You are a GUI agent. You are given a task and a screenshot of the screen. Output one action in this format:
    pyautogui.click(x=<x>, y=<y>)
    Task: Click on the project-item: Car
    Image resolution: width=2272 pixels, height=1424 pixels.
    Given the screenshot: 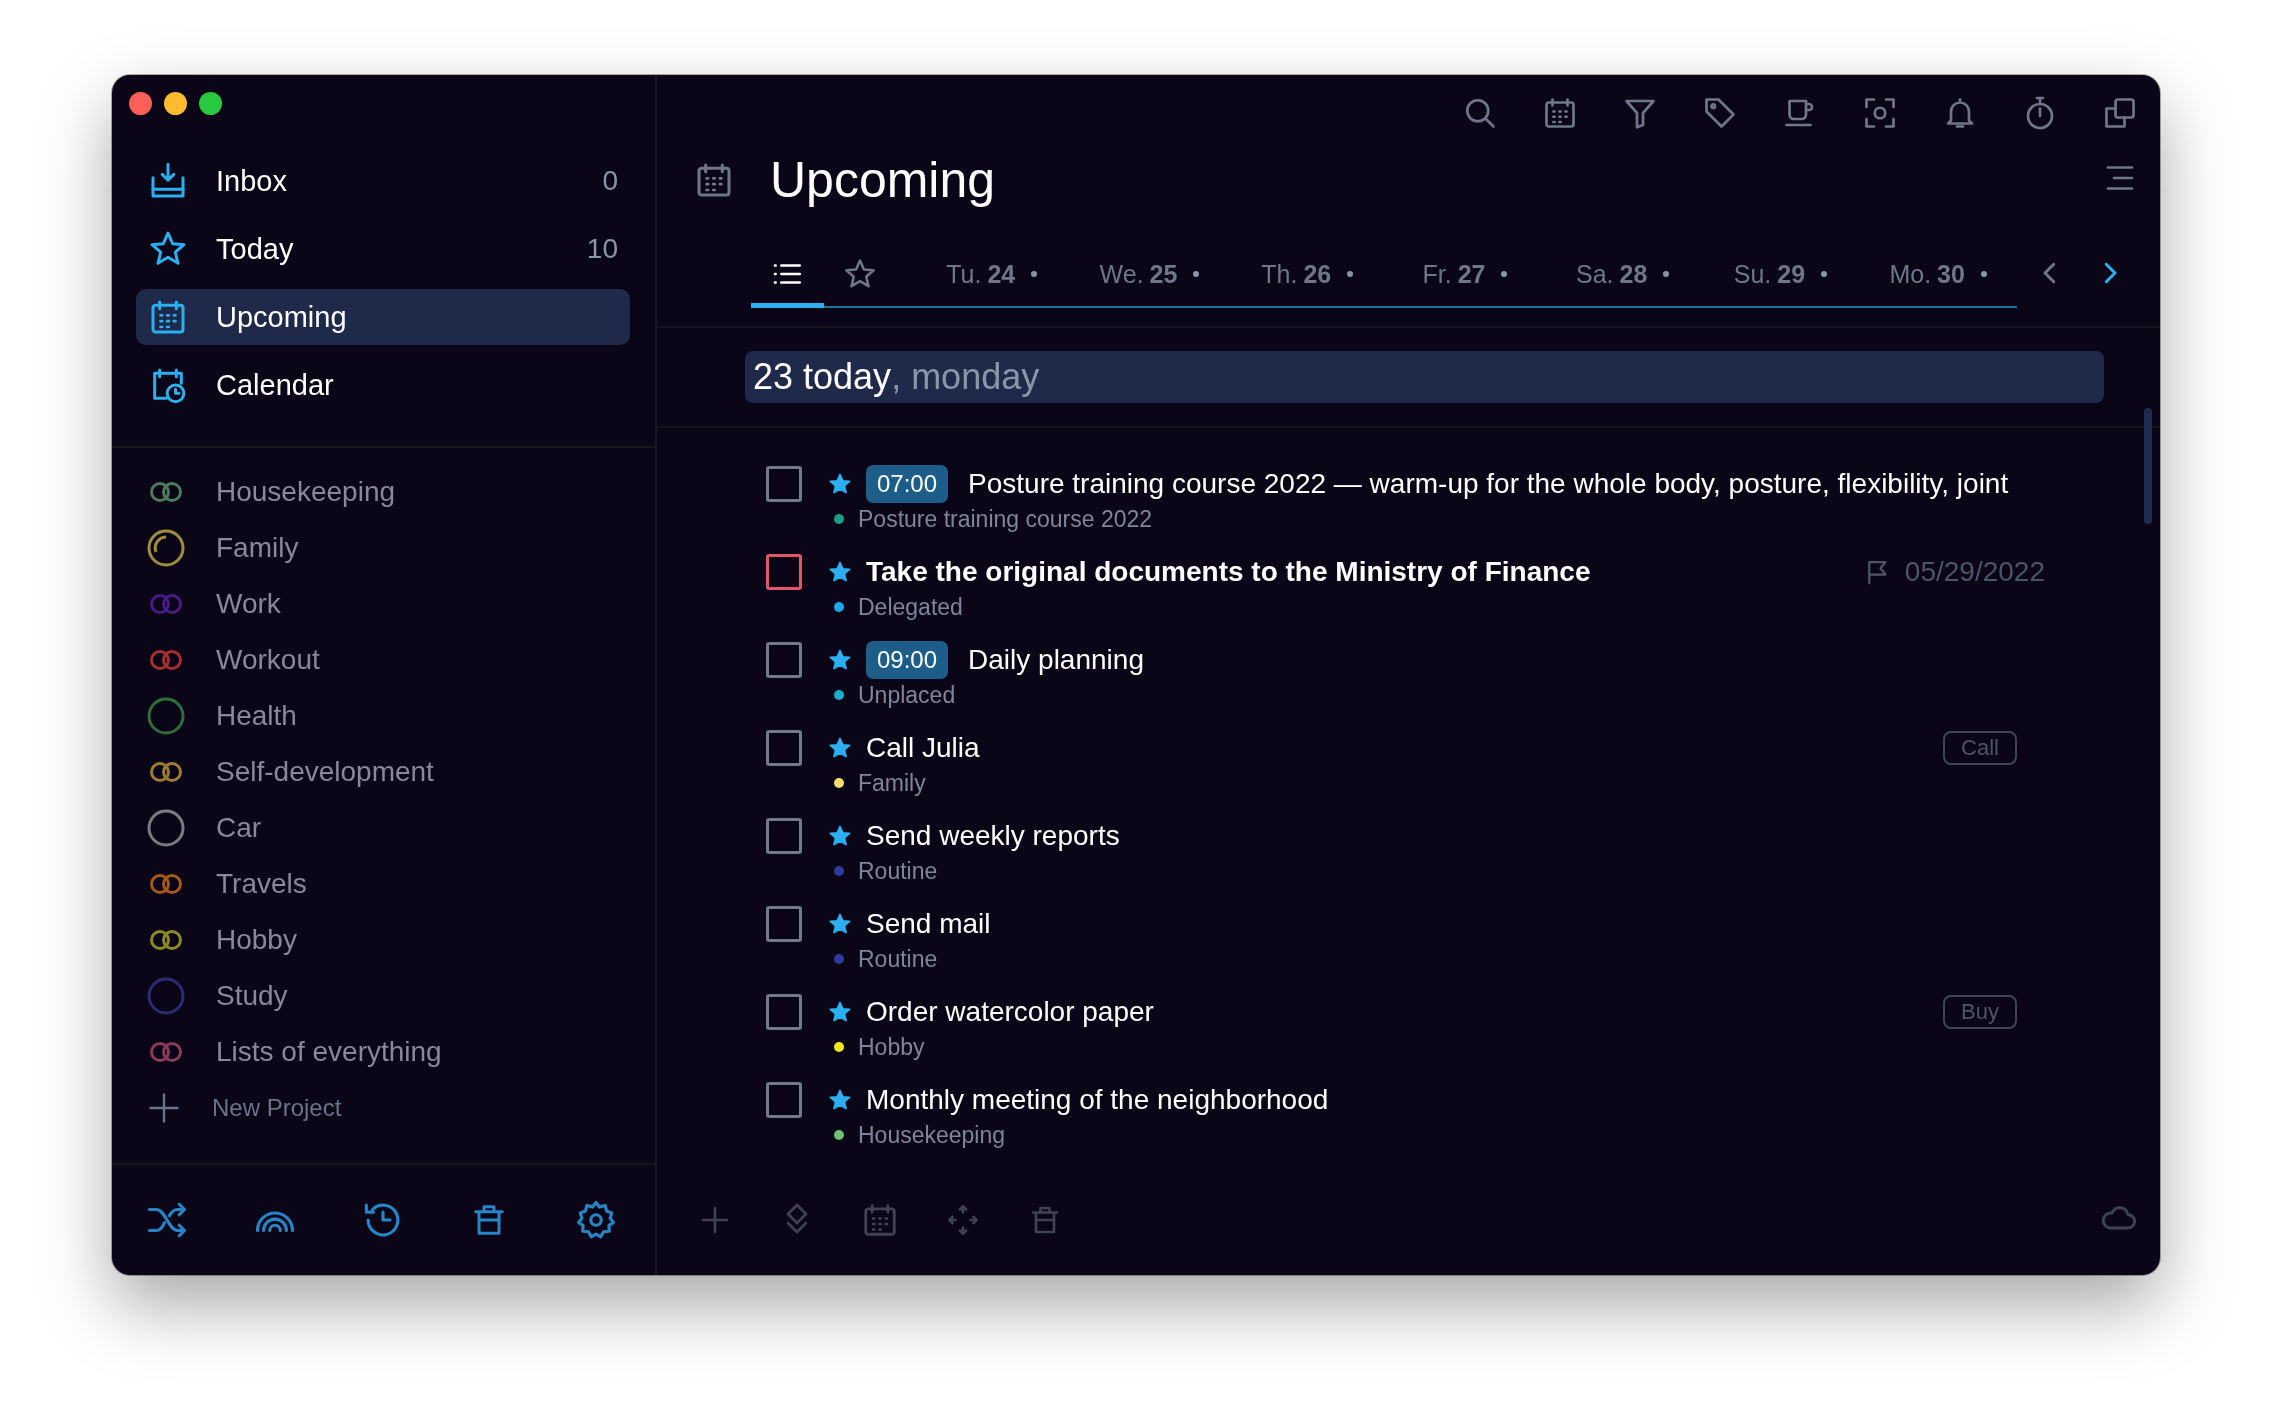 What is the action you would take?
    pyautogui.click(x=400, y=828)
    